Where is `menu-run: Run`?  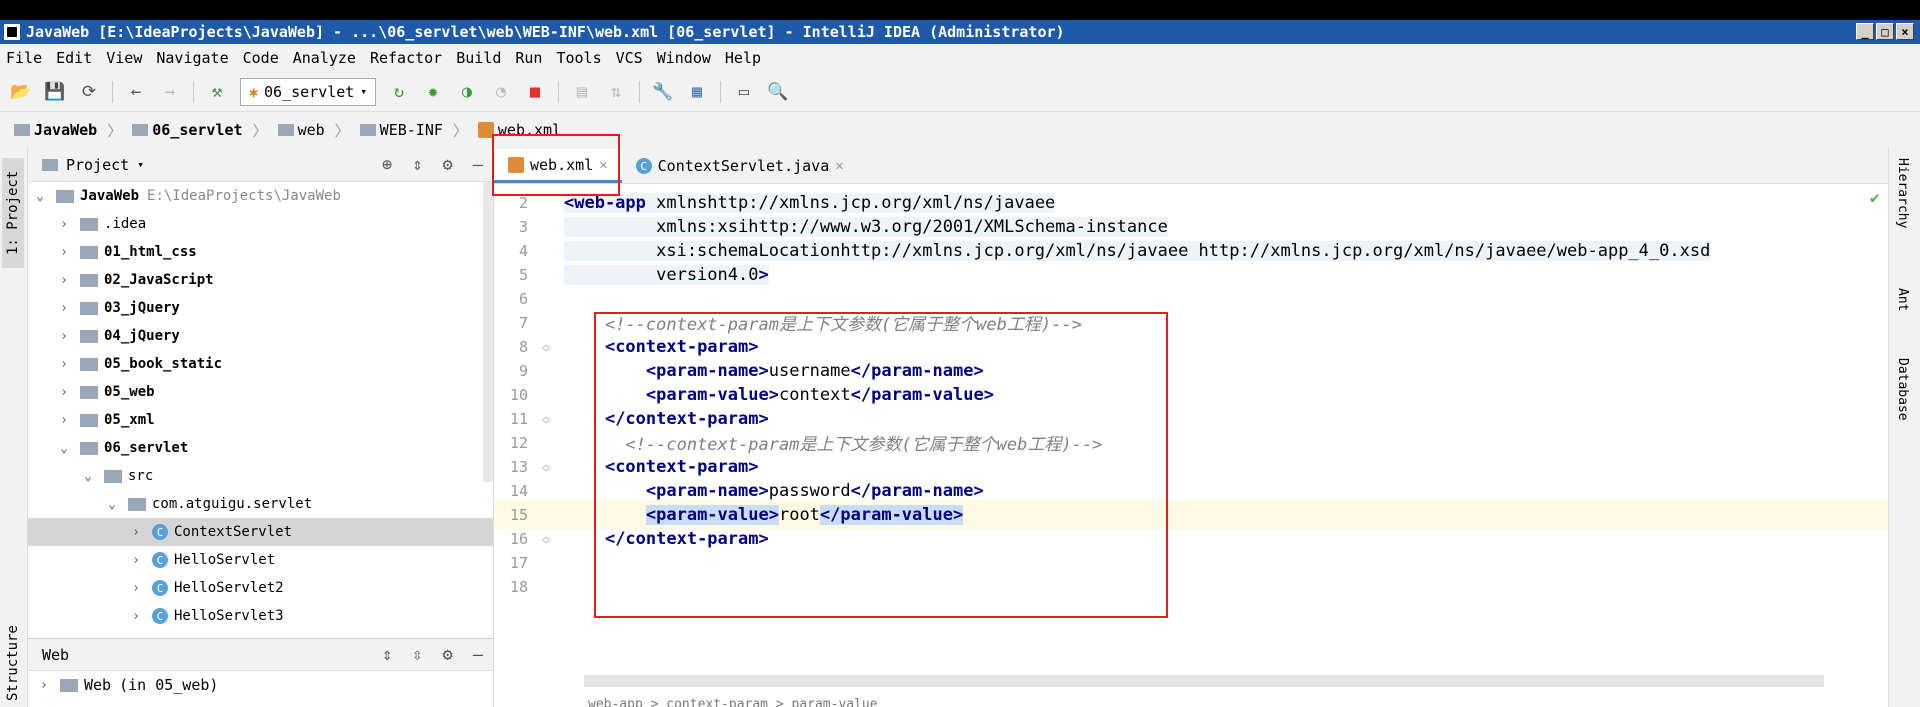
menu-run: Run is located at coordinates (528, 58).